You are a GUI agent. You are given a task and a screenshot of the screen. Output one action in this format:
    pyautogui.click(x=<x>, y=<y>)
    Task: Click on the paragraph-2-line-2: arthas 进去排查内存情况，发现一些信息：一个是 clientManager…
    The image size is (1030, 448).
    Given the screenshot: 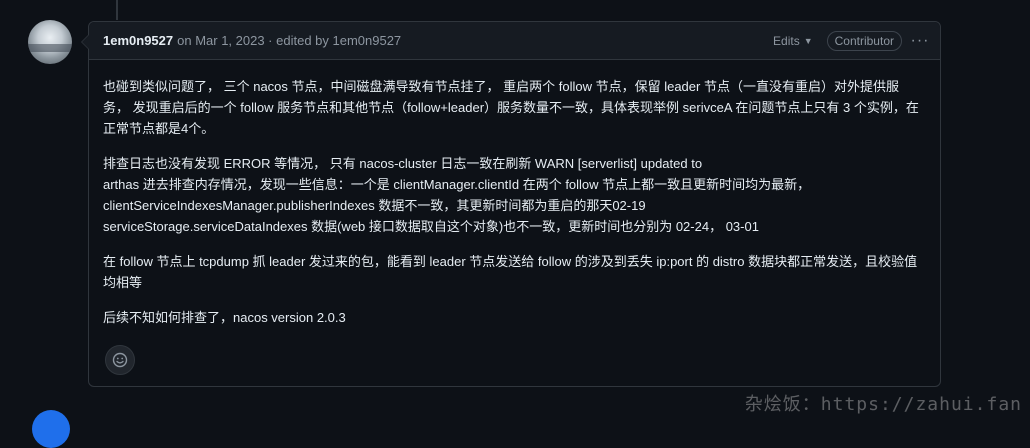 What is the action you would take?
    pyautogui.click(x=457, y=184)
    